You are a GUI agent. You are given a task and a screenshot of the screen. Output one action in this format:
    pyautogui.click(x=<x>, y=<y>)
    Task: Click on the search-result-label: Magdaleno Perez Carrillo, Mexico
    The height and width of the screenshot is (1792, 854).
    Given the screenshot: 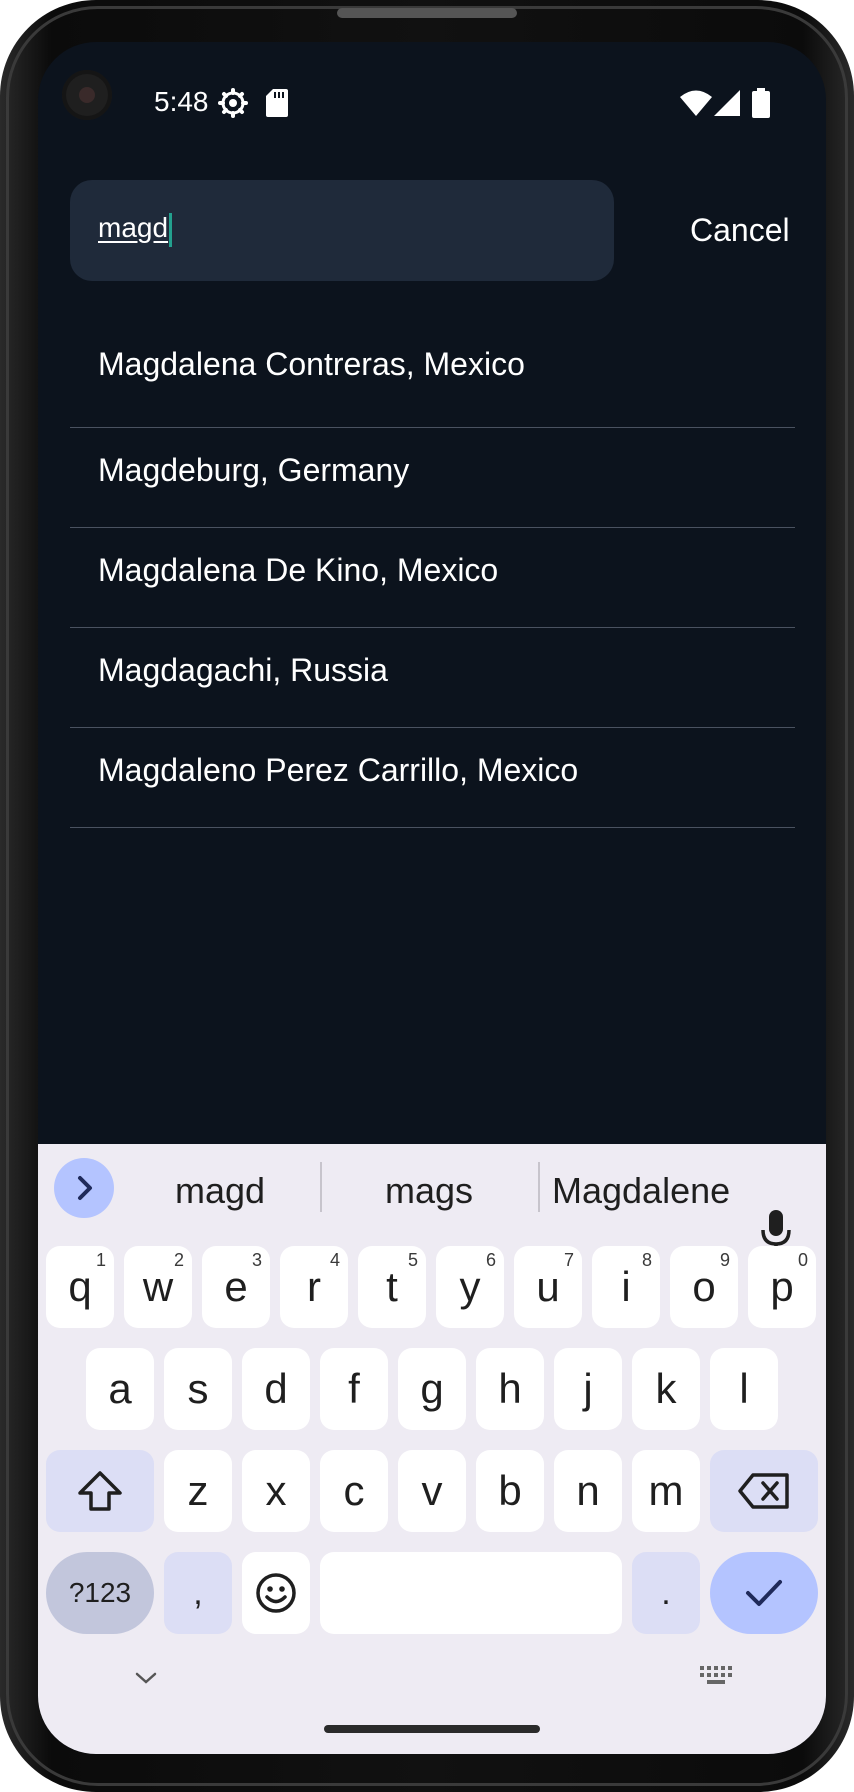 What is the action you would take?
    pyautogui.click(x=338, y=770)
    